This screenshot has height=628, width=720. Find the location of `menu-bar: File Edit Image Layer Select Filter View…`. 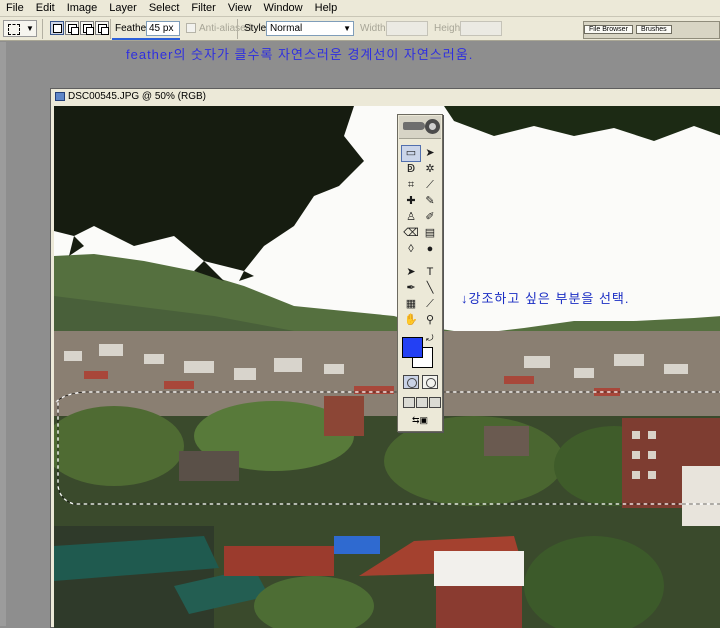

menu-bar: File Edit Image Layer Select Filter View… is located at coordinates (360, 8).